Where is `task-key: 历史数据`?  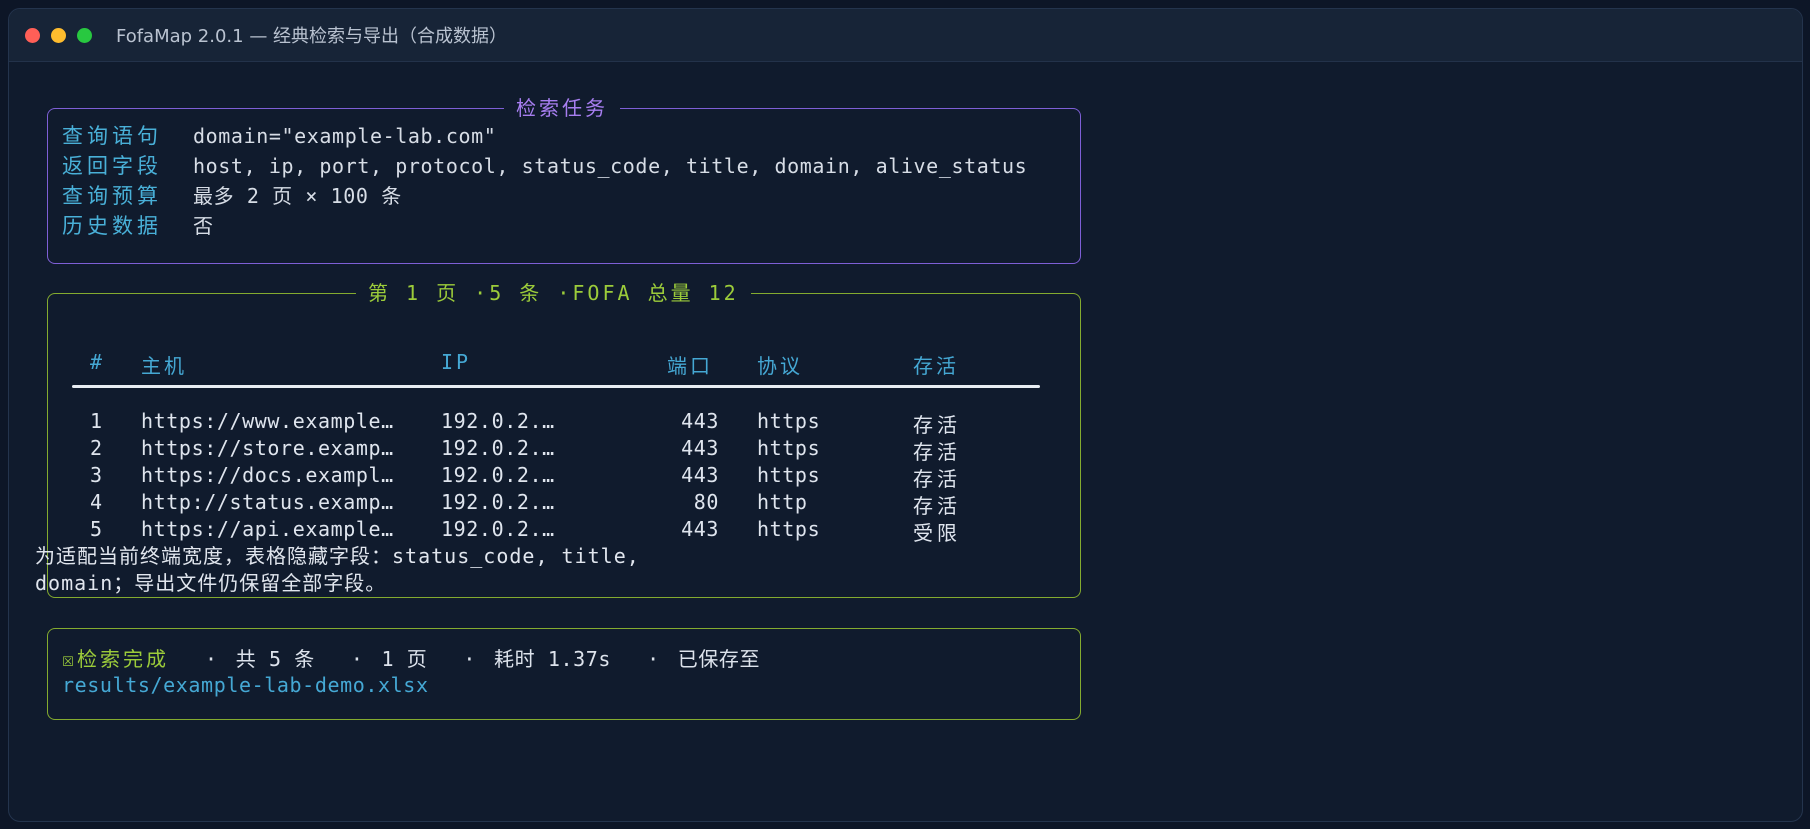 task-key: 历史数据 is located at coordinates (112, 226).